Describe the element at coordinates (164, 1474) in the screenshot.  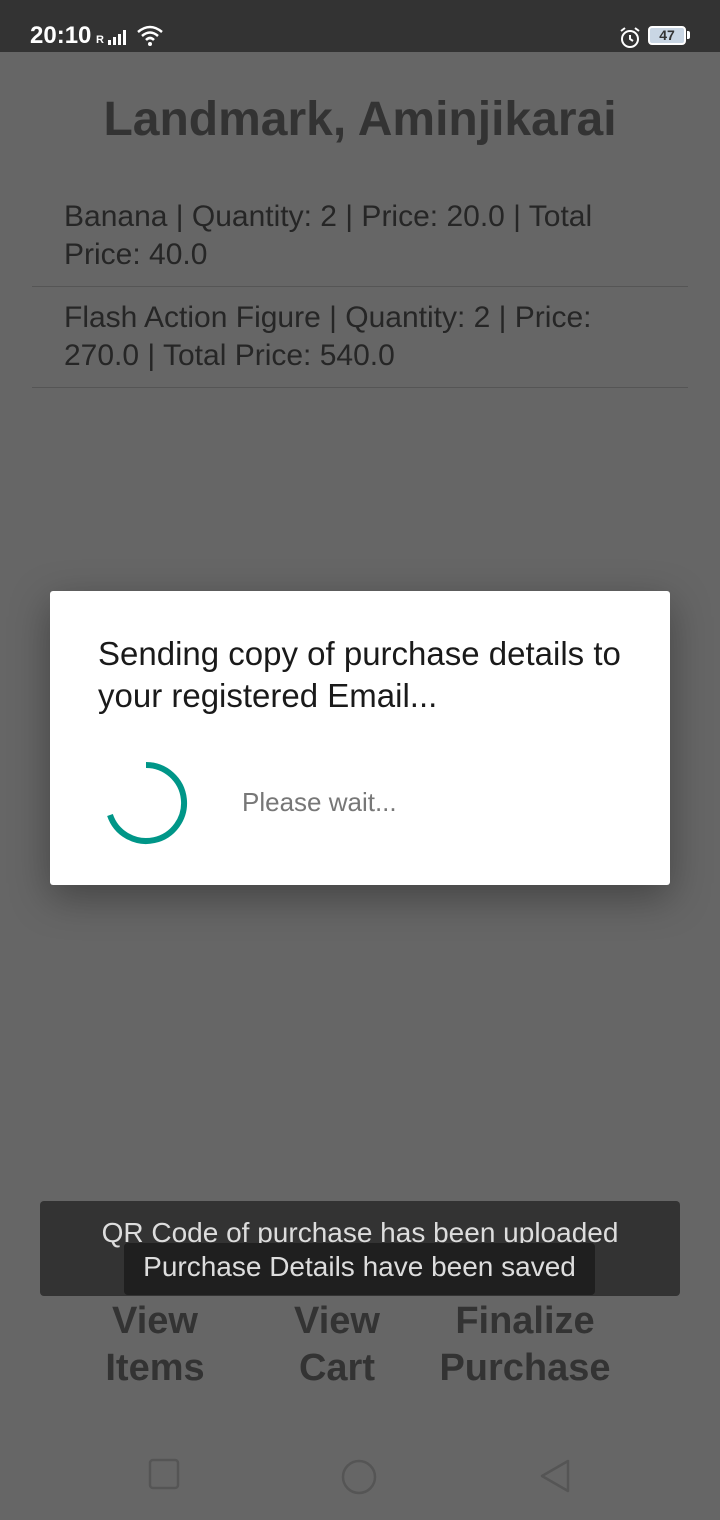
I see `recents-square-icon` at that location.